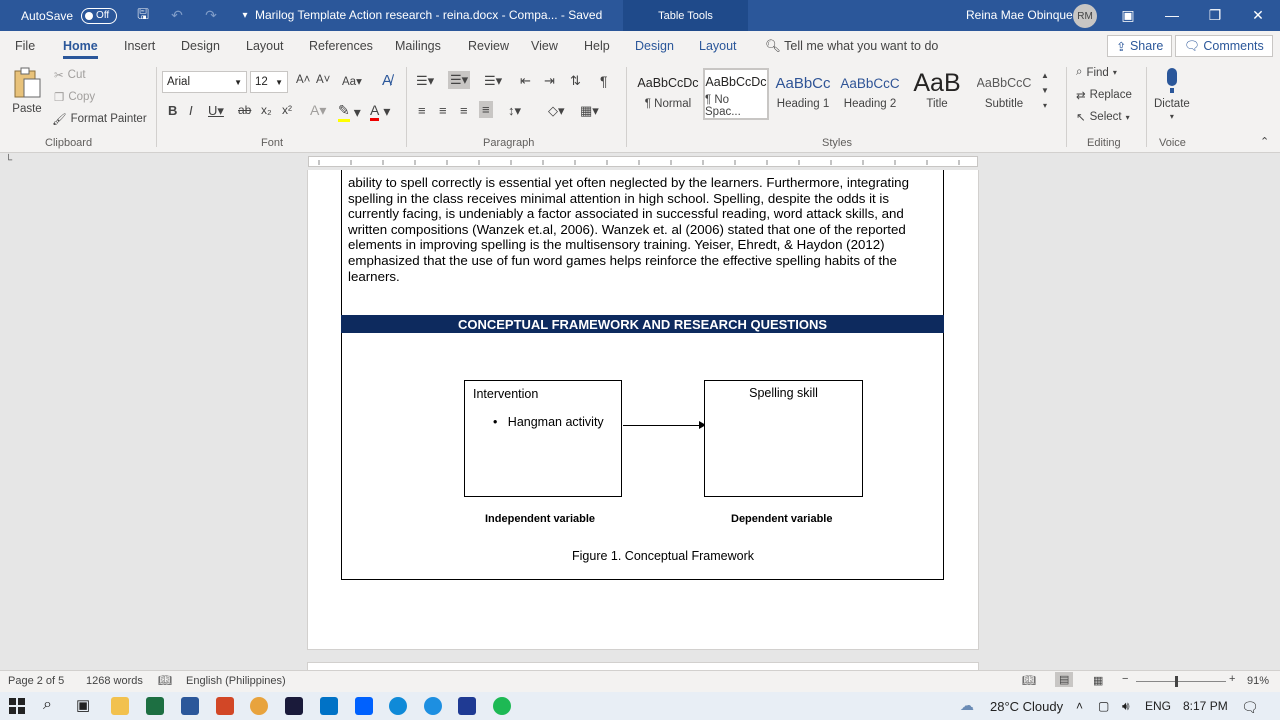  Describe the element at coordinates (589, 111) in the screenshot. I see `borders-icon: ▦▾` at that location.